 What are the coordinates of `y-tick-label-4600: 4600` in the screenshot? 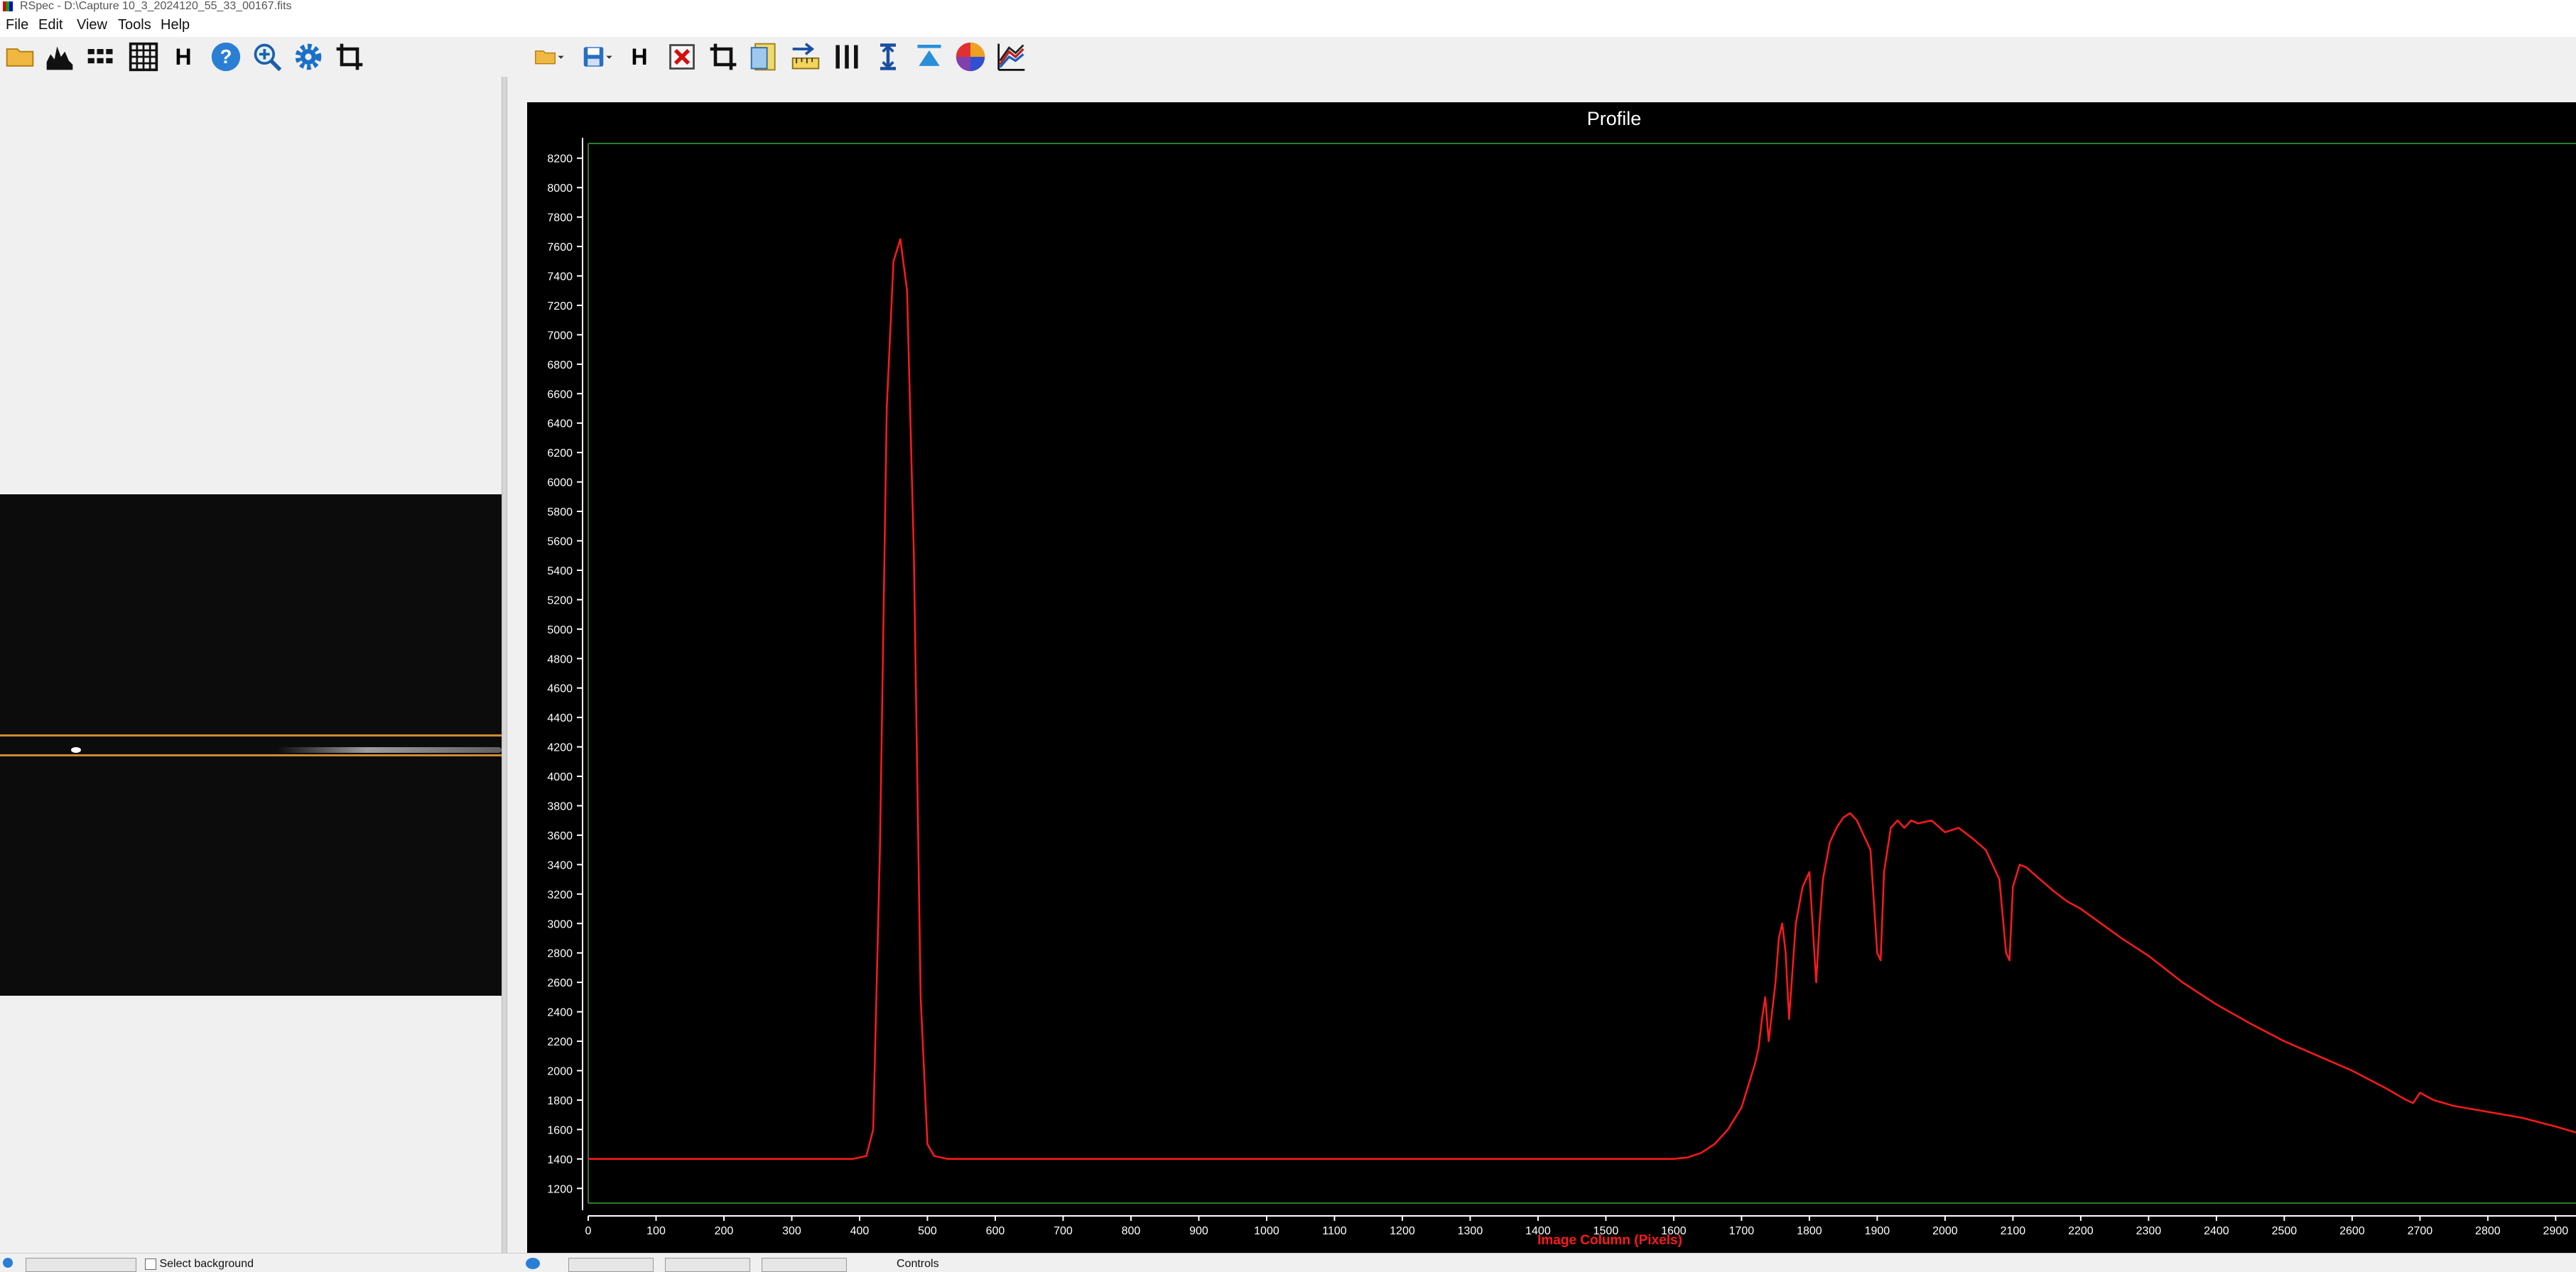 It's located at (560, 689).